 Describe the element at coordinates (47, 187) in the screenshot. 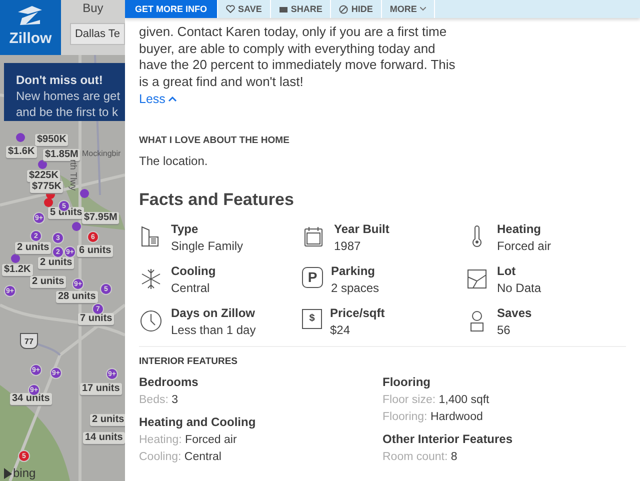

I see `price-label: $775K` at that location.